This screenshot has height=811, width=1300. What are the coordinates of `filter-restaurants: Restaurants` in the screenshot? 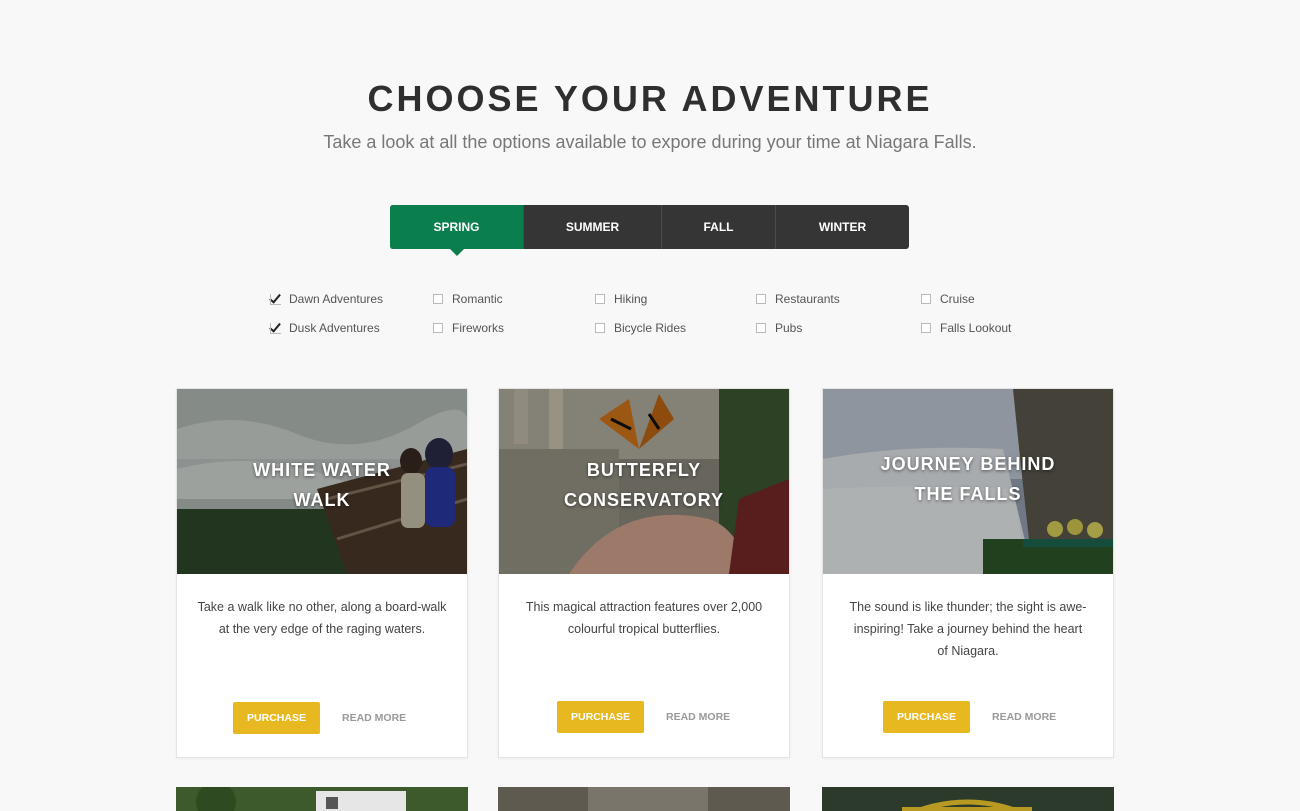 It's located at (798, 299).